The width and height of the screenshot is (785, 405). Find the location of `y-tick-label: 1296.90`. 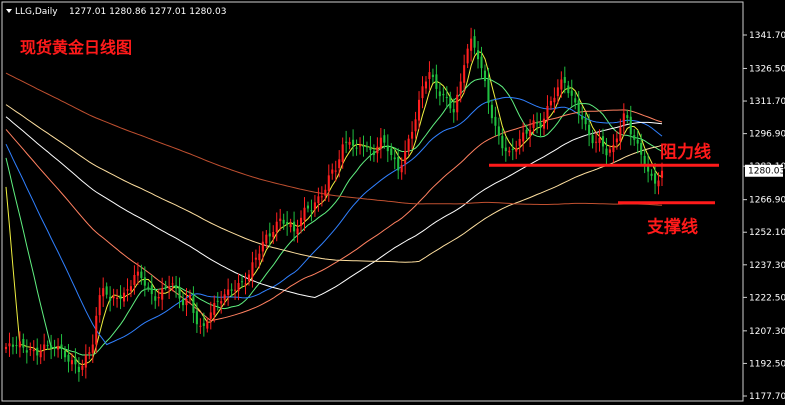

y-tick-label: 1296.90 is located at coordinates (767, 135).